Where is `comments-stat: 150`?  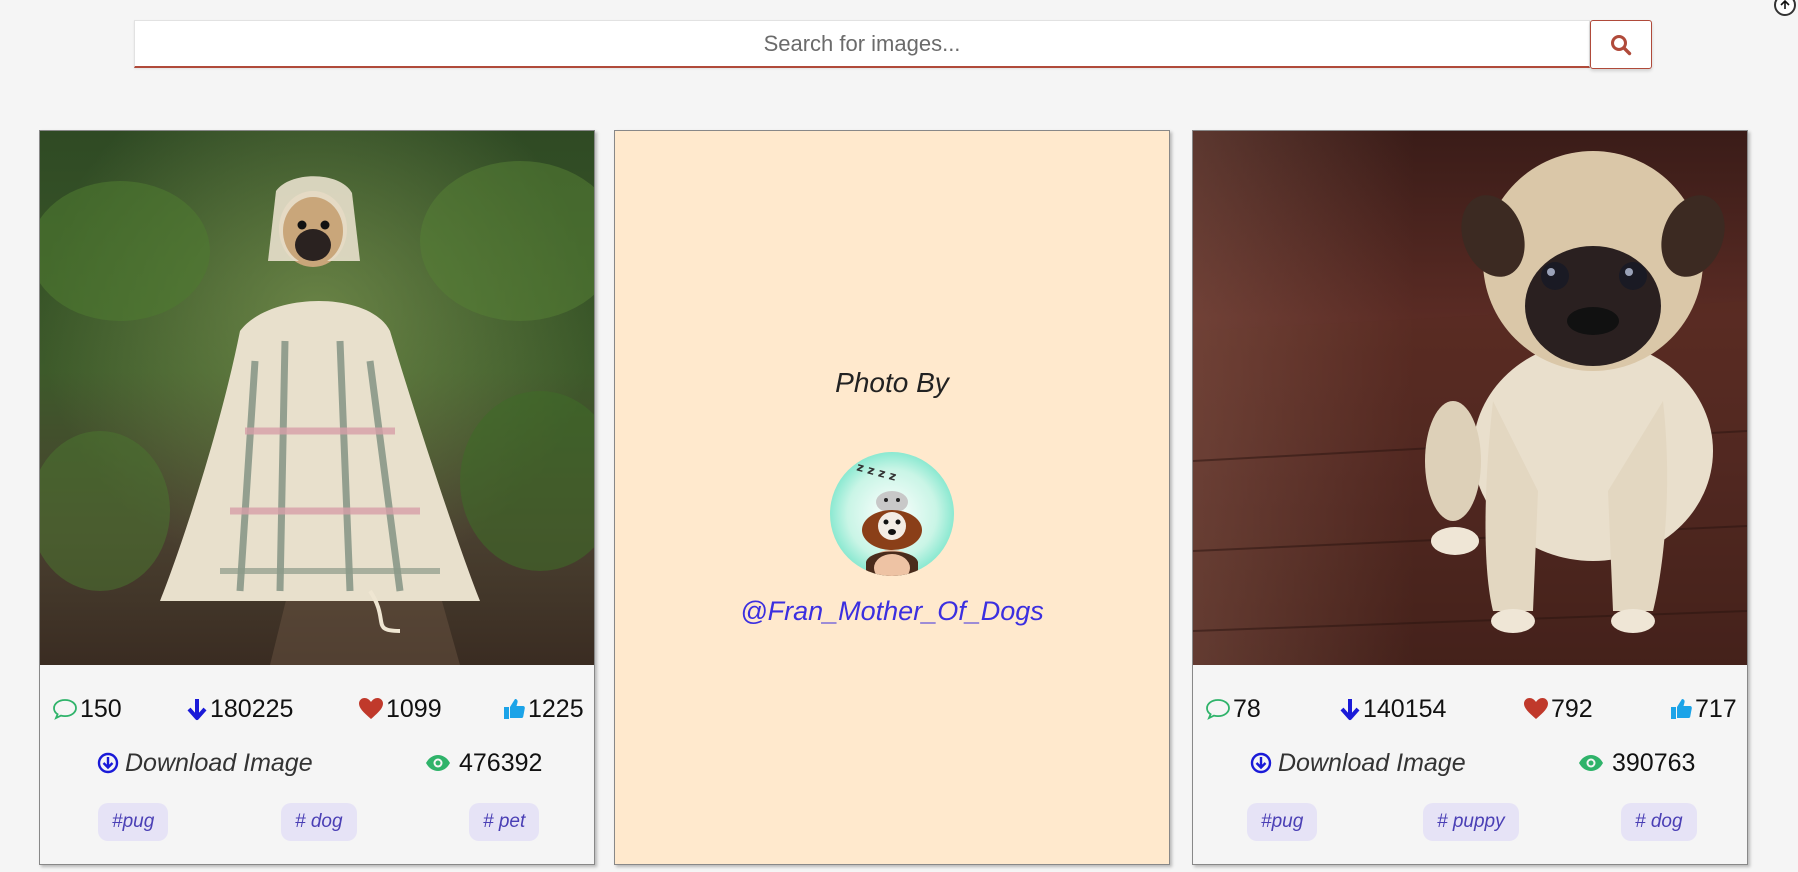
comments-stat: 150 is located at coordinates (87, 709).